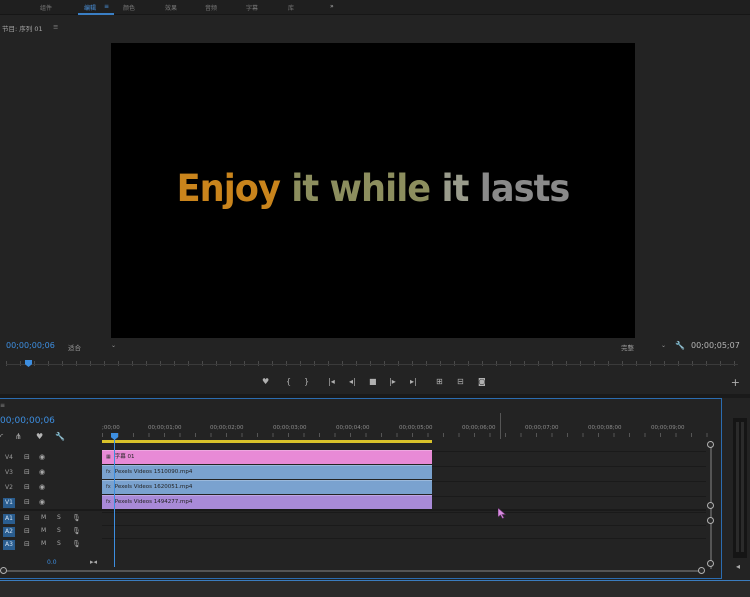  I want to click on scrollbar-handle-left, so click(3, 570).